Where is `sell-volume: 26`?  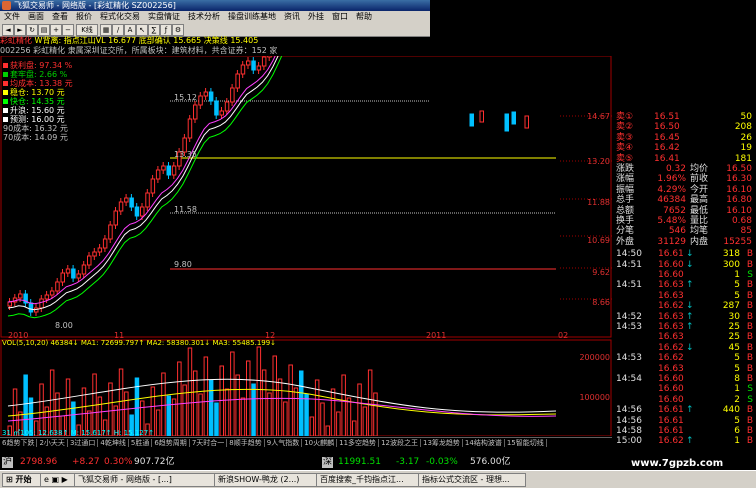
sell-volume: 26 is located at coordinates (746, 137).